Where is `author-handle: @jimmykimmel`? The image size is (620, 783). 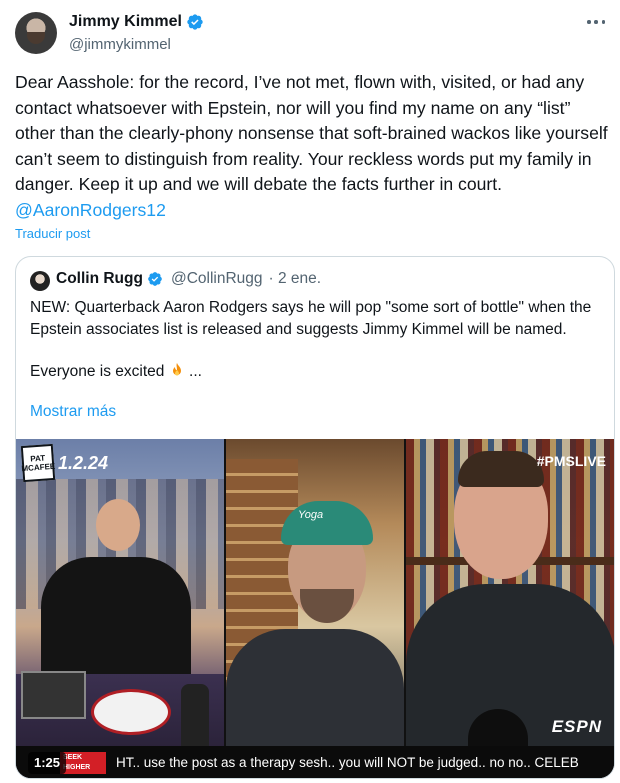 author-handle: @jimmykimmel is located at coordinates (120, 44).